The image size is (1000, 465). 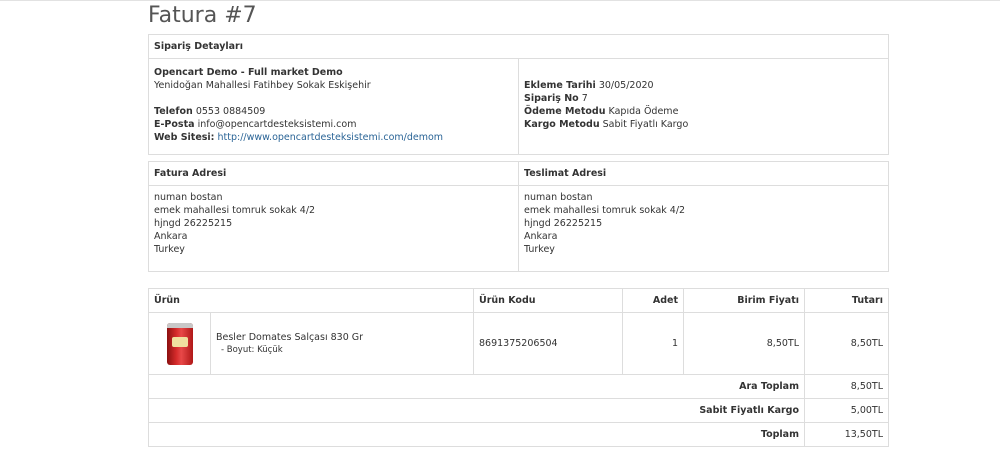 What do you see at coordinates (235, 210) in the screenshot?
I see `payment-address-line: emek mahallesi tomruk sokak 4/2` at bounding box center [235, 210].